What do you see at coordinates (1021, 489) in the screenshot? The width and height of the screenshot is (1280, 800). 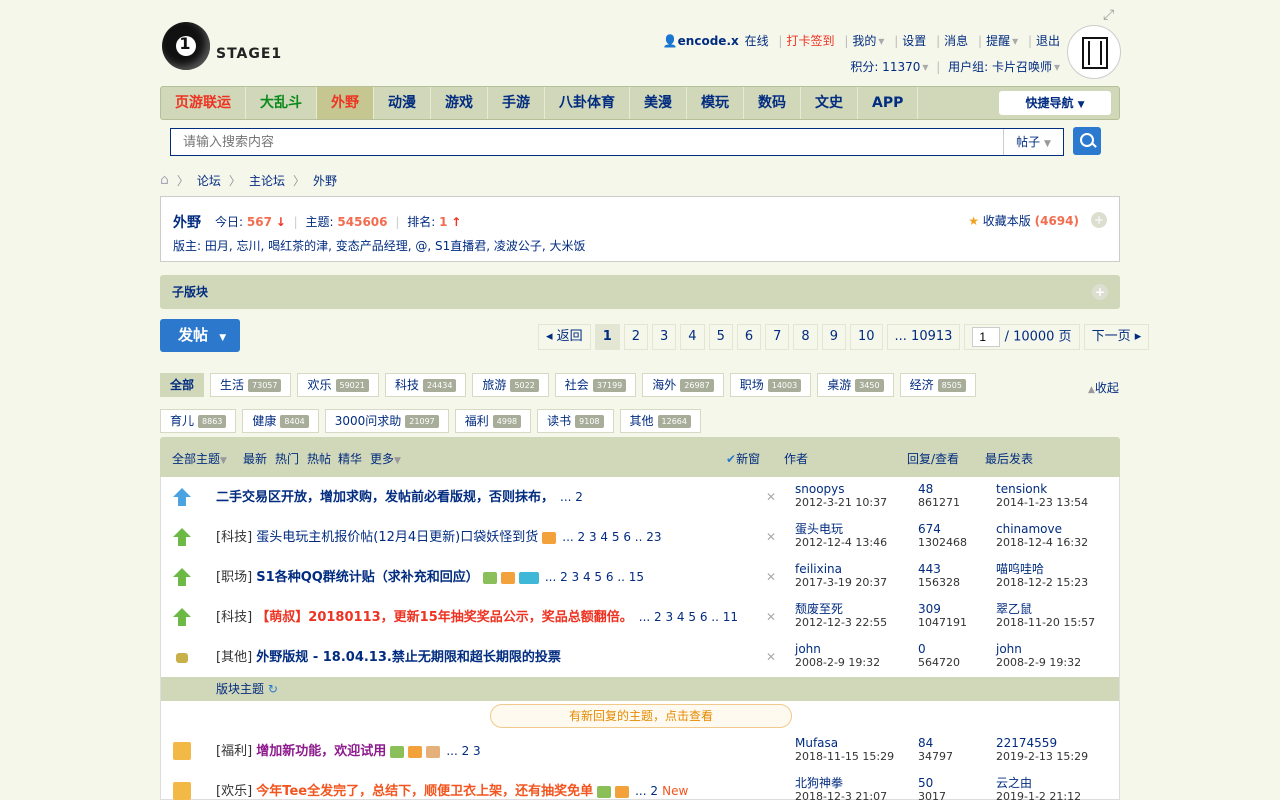 I see `last-poster-link: tensionk` at bounding box center [1021, 489].